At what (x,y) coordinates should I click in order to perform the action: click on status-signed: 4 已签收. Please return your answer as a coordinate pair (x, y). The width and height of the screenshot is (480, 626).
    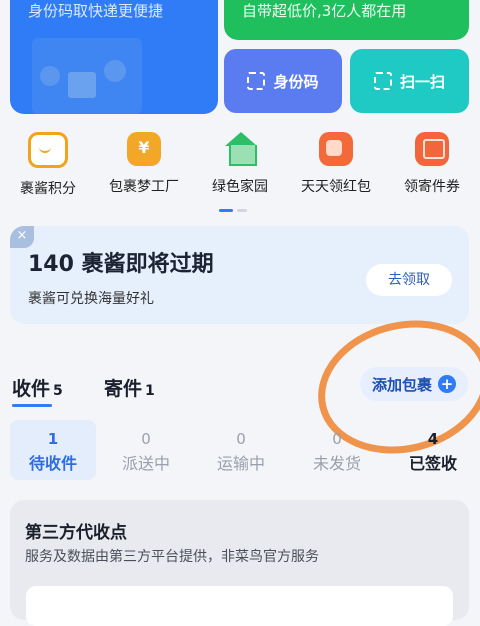
    Looking at the image, I should click on (433, 450).